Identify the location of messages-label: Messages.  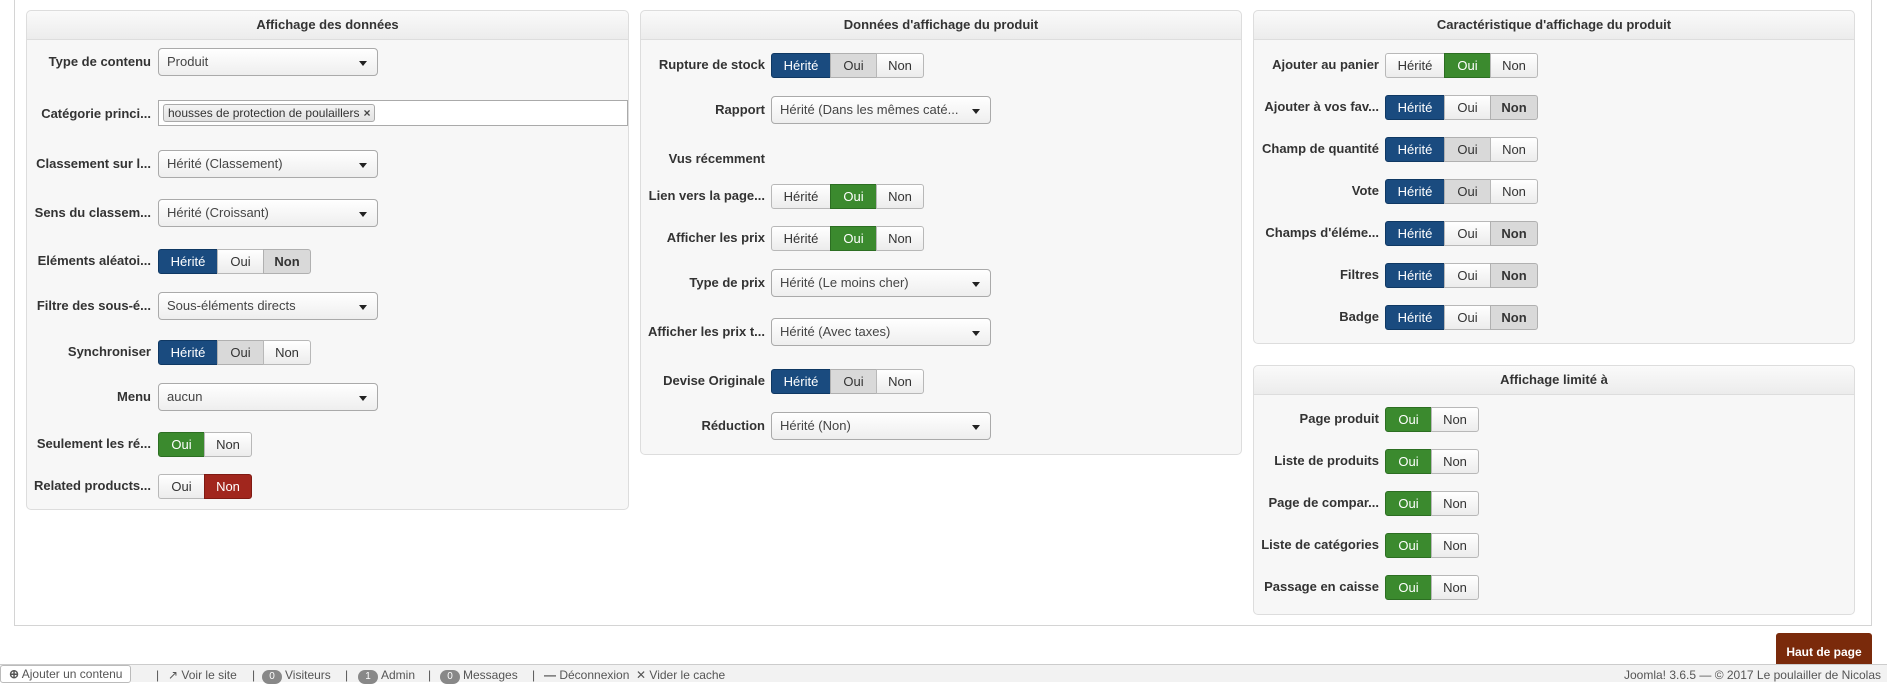
(490, 675).